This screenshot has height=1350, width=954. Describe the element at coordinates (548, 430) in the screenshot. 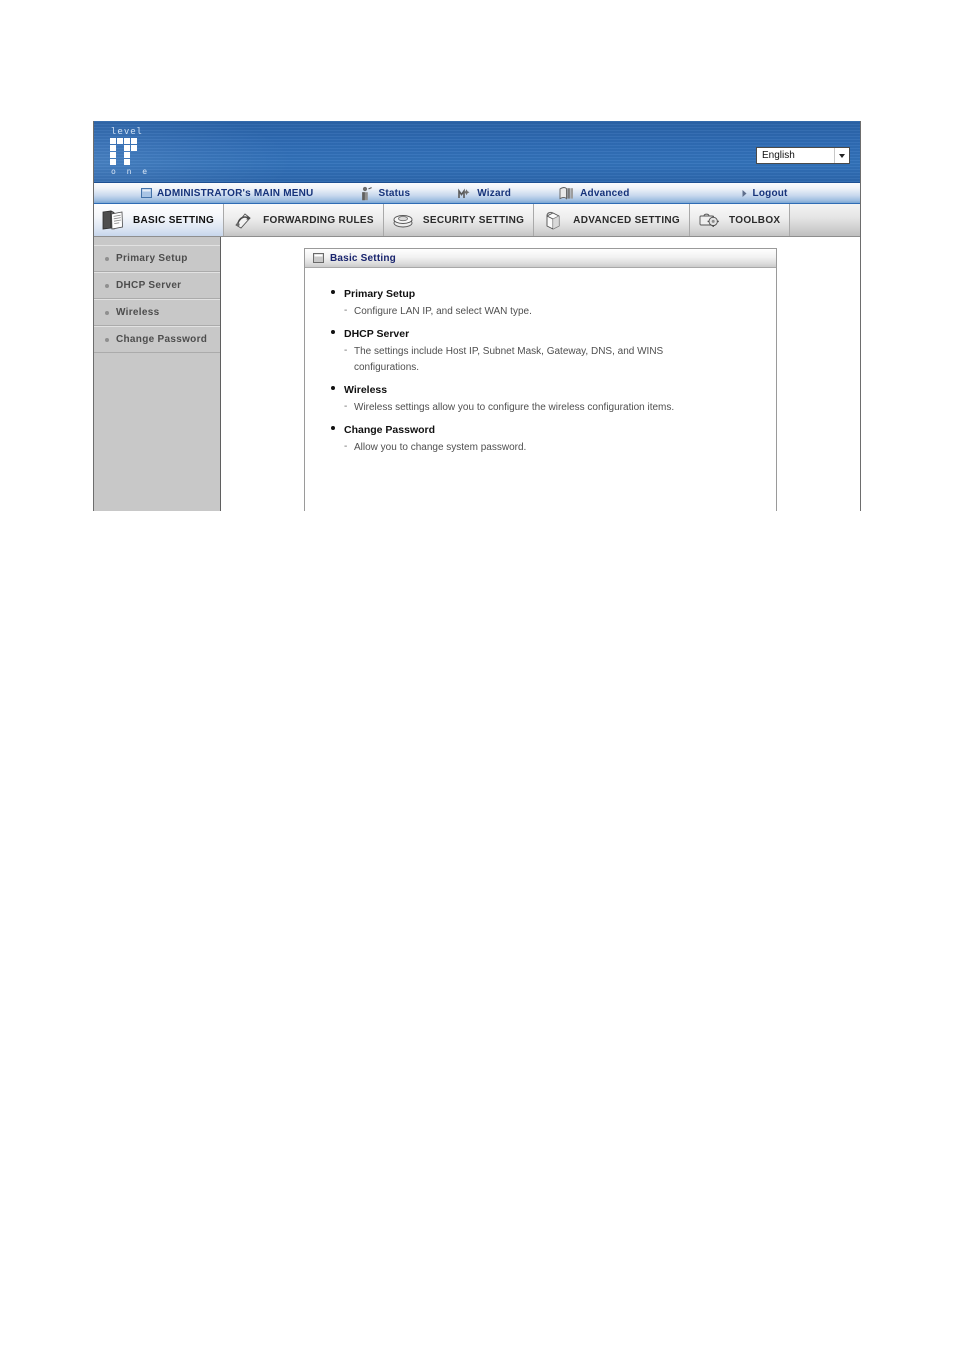

I see `section-change-password-heading: Change Password` at that location.